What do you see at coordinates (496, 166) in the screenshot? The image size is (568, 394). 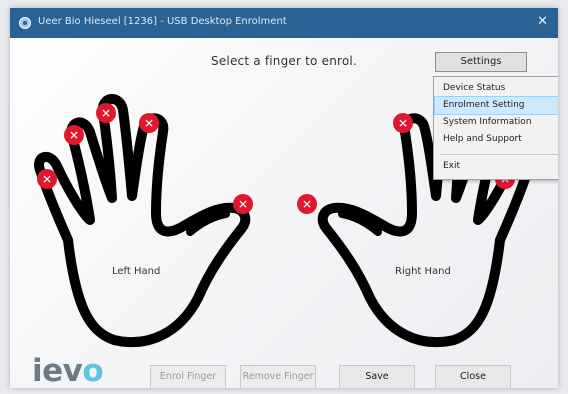 I see `menu-item-exit: Exit` at bounding box center [496, 166].